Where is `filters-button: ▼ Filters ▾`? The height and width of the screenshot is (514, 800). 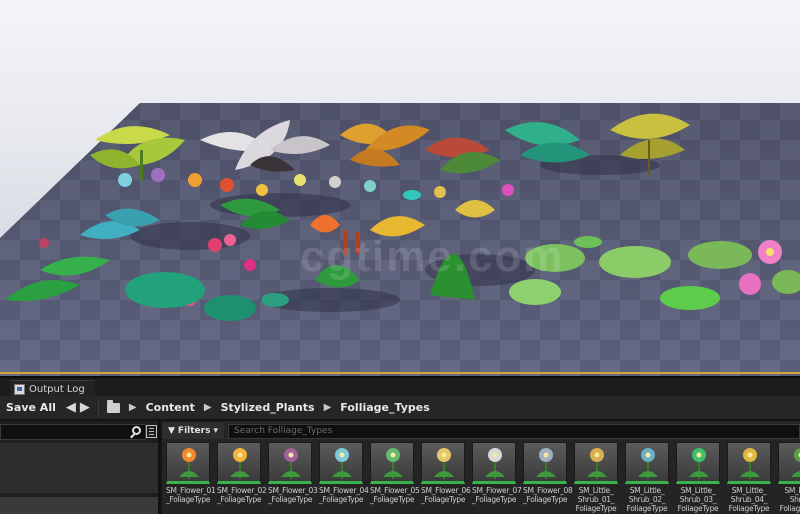 filters-button: ▼ Filters ▾ is located at coordinates (193, 431).